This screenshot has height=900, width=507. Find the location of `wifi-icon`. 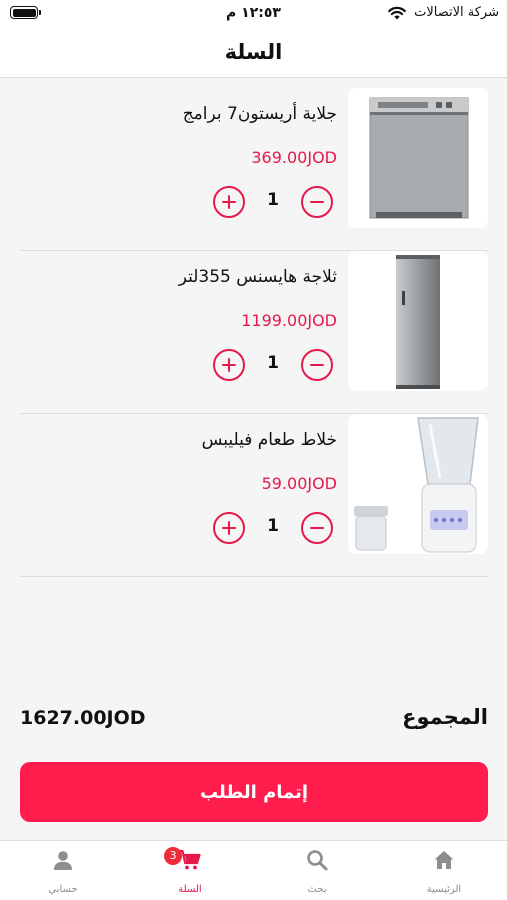

wifi-icon is located at coordinates (397, 13).